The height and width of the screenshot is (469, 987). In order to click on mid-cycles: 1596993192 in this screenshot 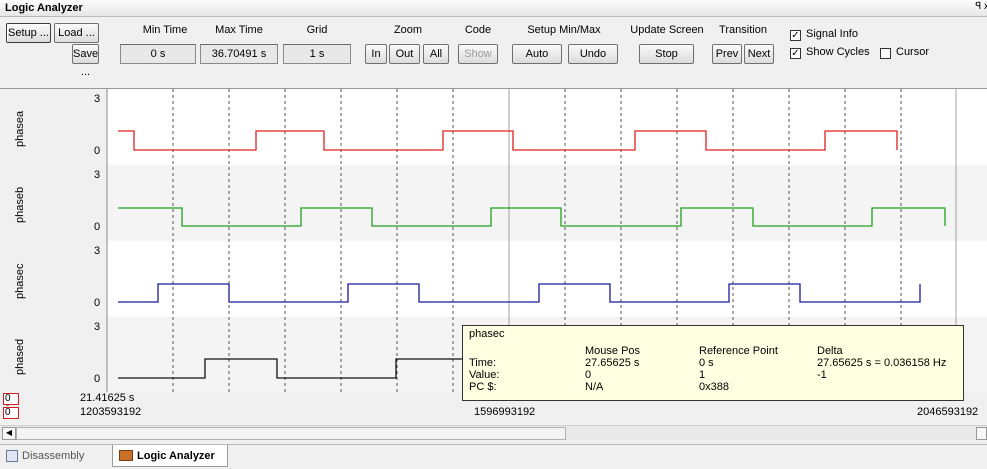, I will do `click(505, 412)`.